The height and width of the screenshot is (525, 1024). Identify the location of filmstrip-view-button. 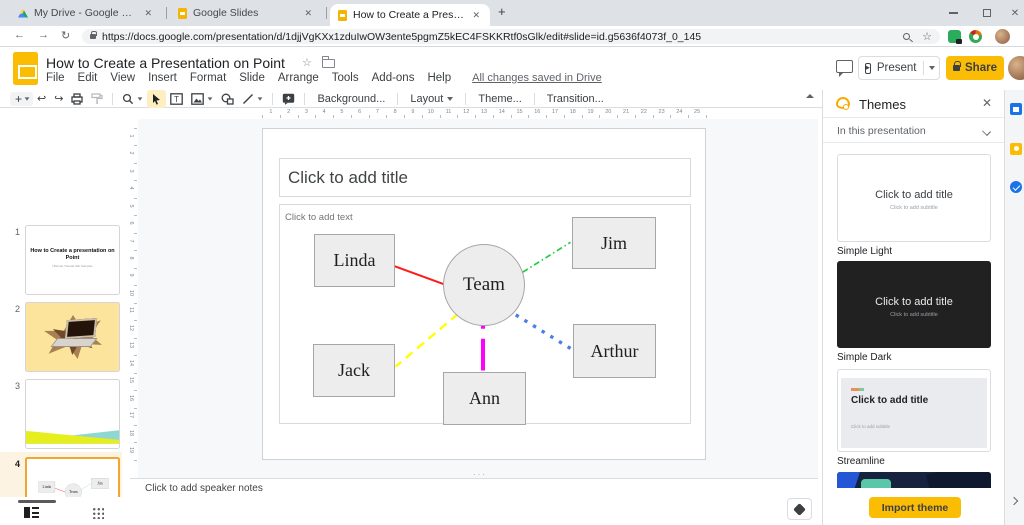
(31, 512).